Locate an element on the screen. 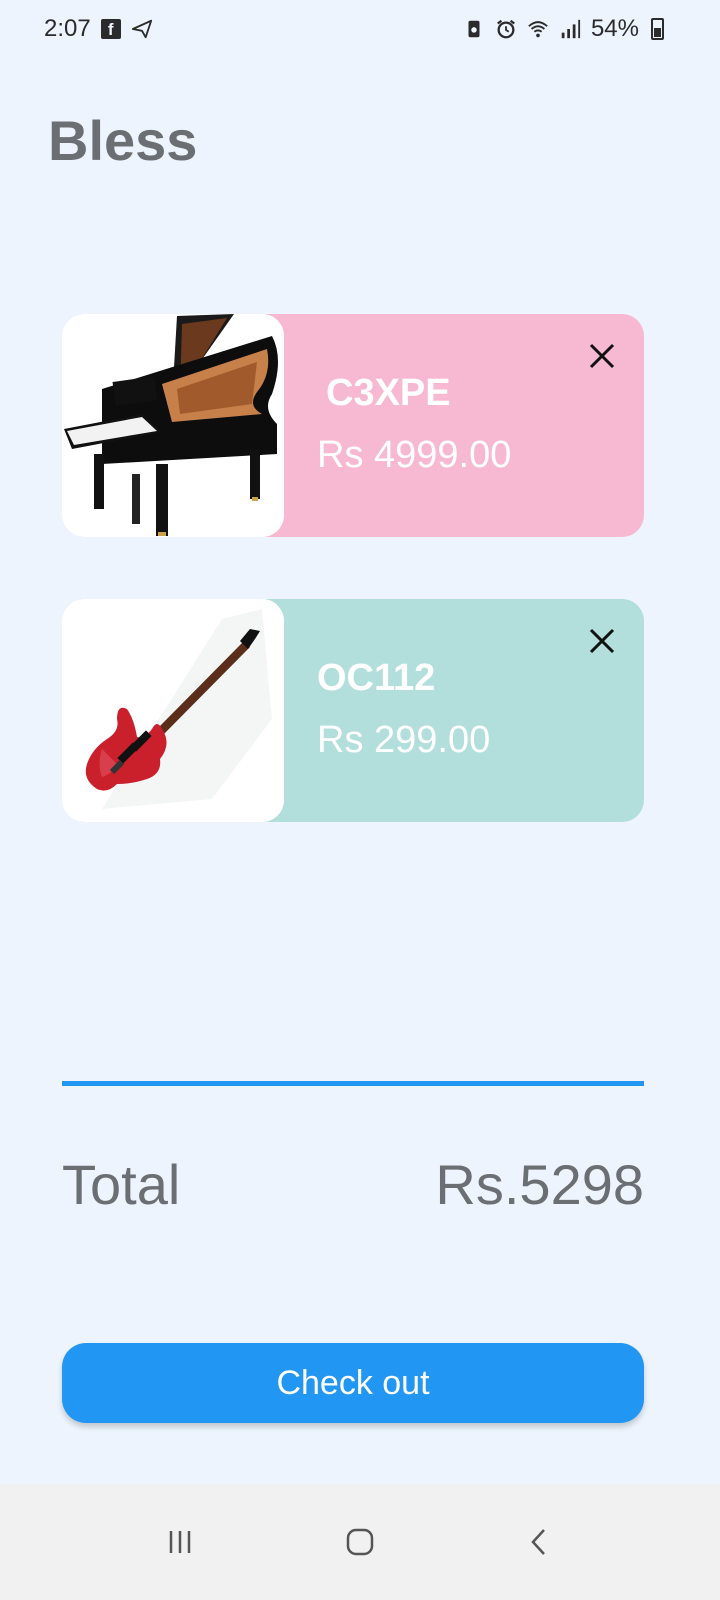  divider is located at coordinates (353, 1083).